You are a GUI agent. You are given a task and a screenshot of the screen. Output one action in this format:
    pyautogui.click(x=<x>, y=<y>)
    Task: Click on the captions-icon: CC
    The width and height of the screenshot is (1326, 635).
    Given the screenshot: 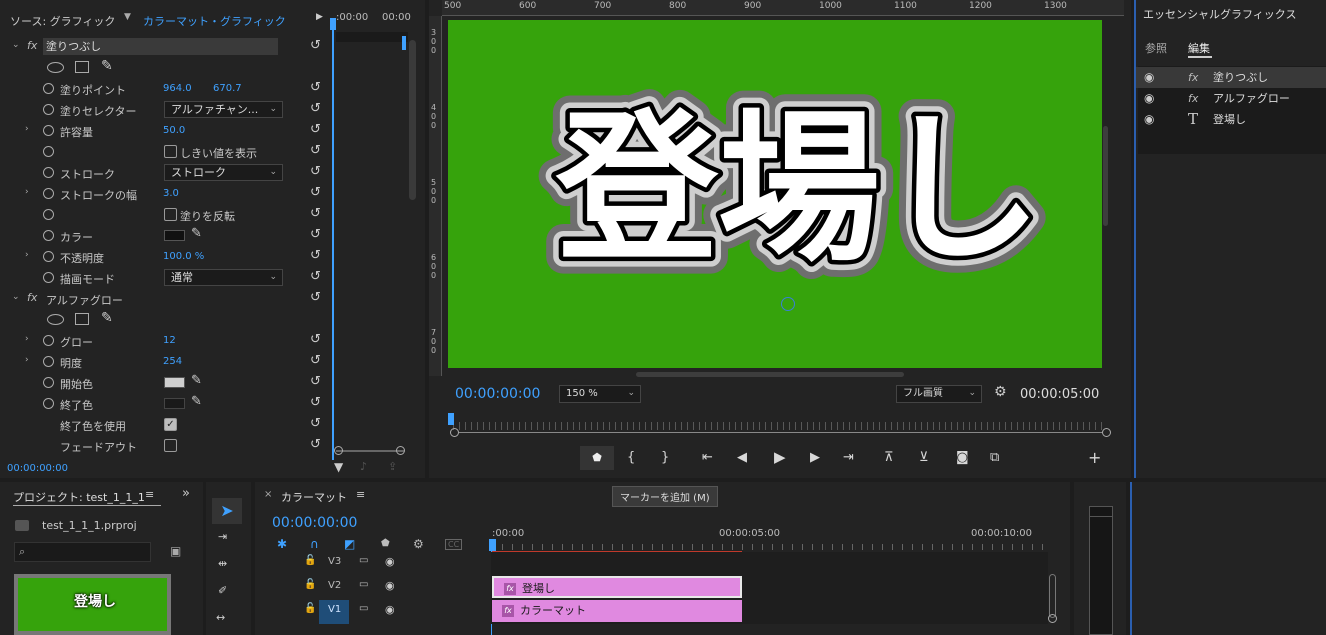 What is the action you would take?
    pyautogui.click(x=454, y=544)
    